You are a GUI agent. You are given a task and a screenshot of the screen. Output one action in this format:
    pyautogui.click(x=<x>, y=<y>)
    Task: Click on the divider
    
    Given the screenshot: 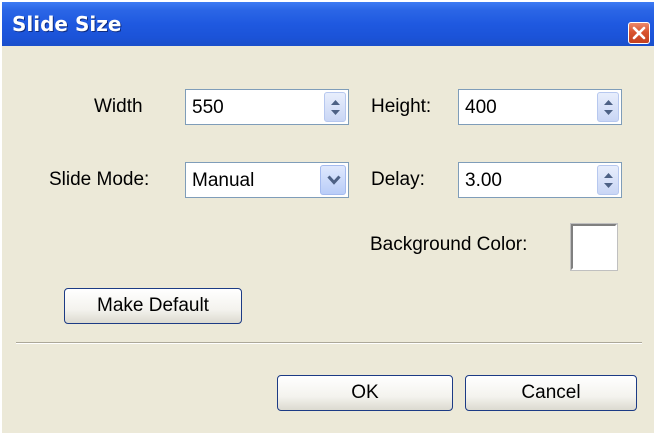 What is the action you would take?
    pyautogui.click(x=329, y=343)
    